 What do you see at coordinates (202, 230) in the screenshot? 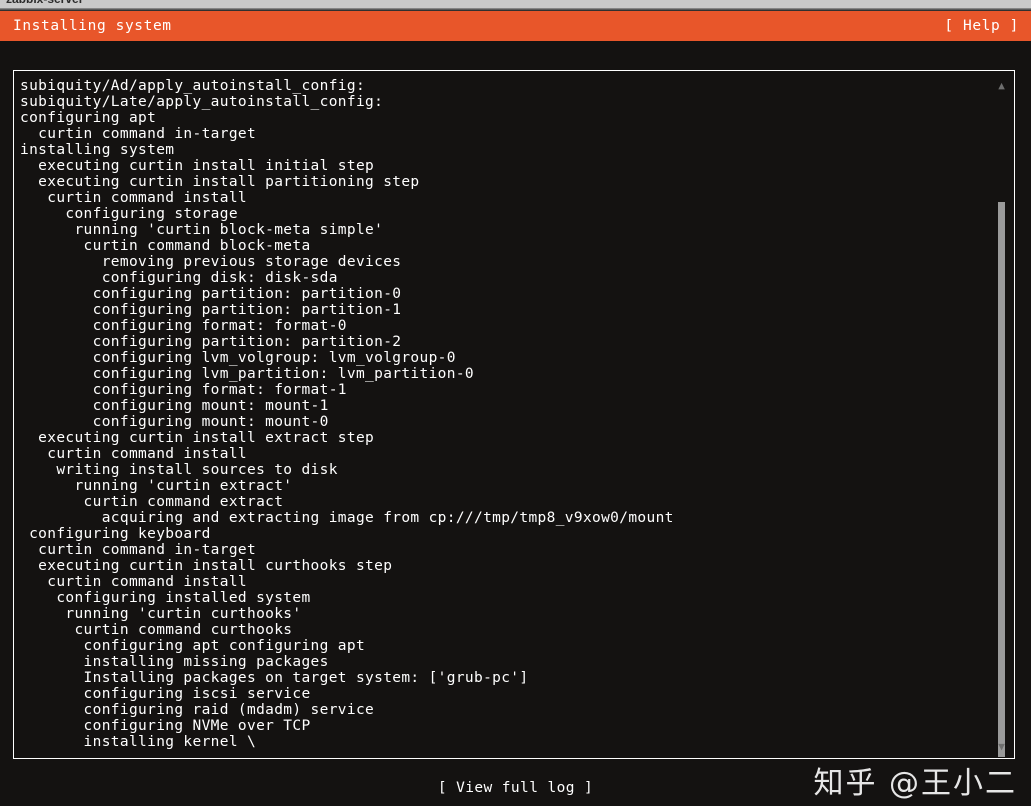
I see `log-line: running 'curtin block-meta simple'` at bounding box center [202, 230].